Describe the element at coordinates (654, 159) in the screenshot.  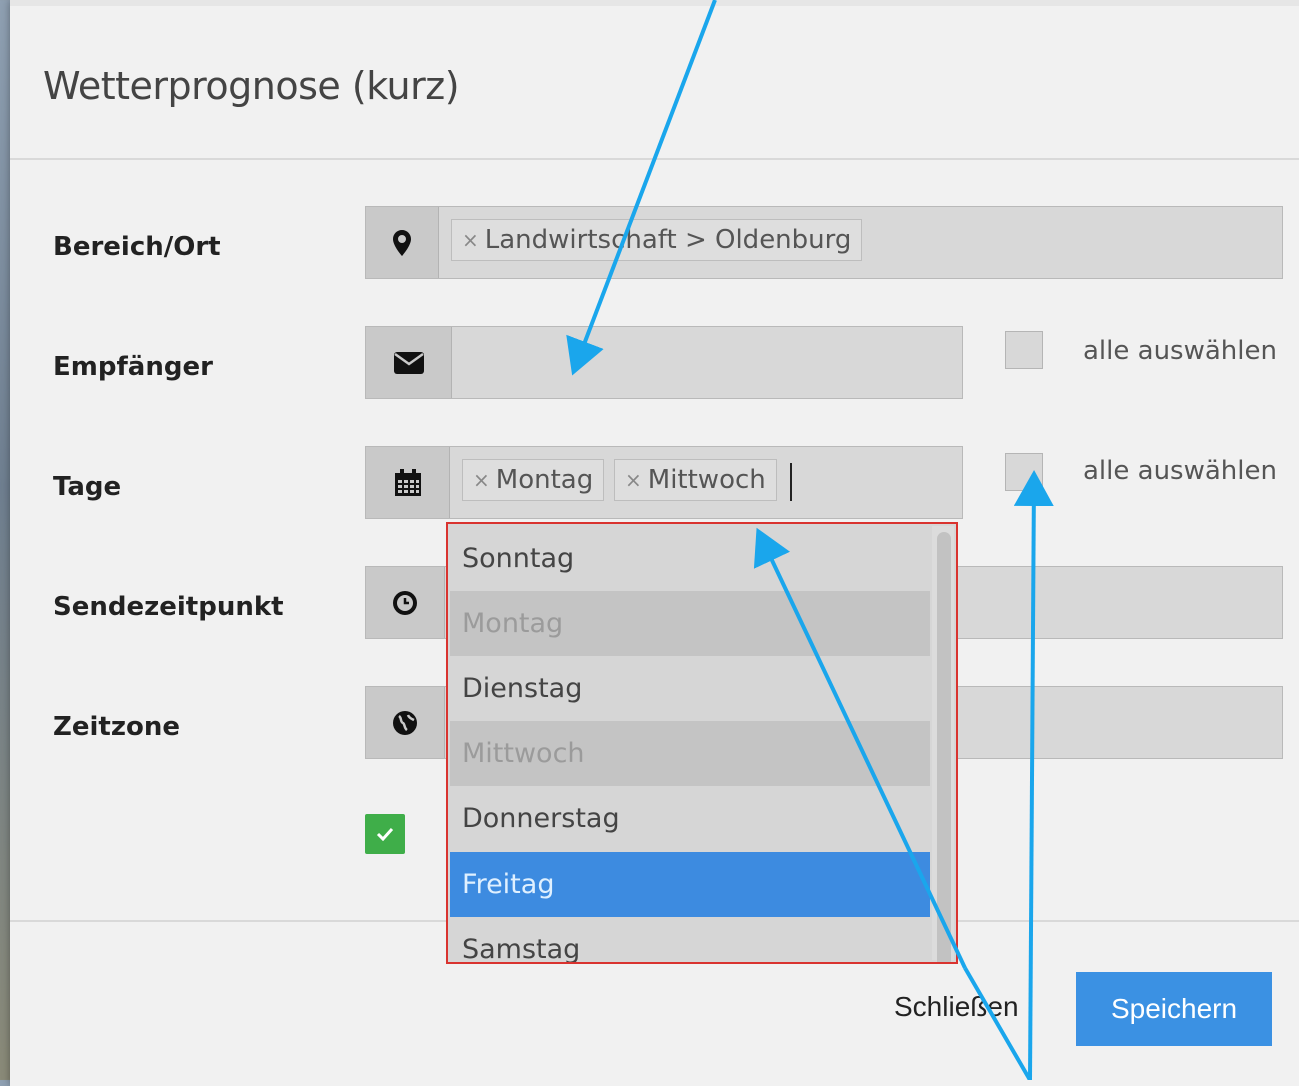
I see `header-divider` at that location.